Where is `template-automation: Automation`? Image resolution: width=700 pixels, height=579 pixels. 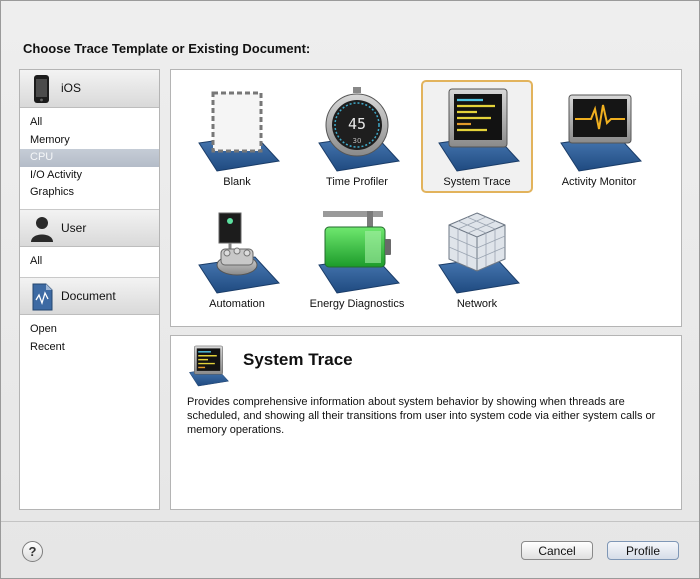
template-automation: Automation is located at coordinates (237, 258).